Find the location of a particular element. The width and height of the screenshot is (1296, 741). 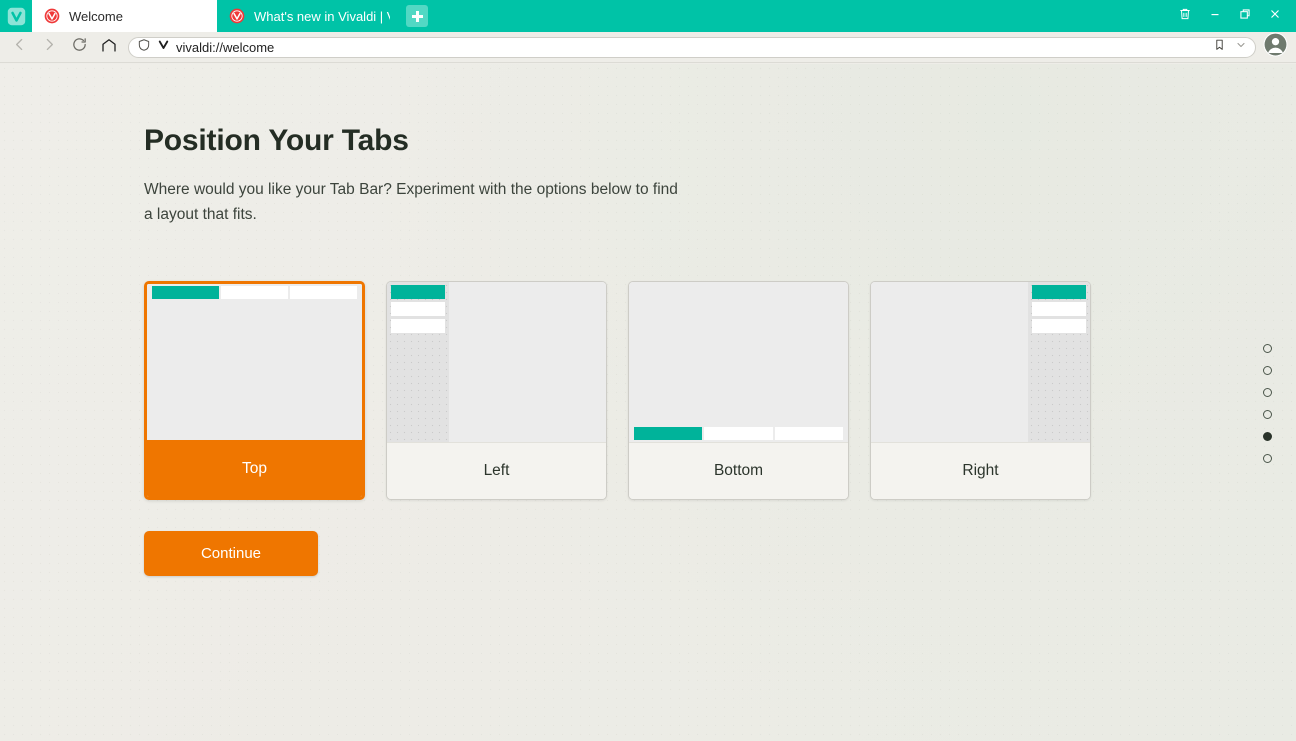

tab-layout-preview-bottom is located at coordinates (738, 362).